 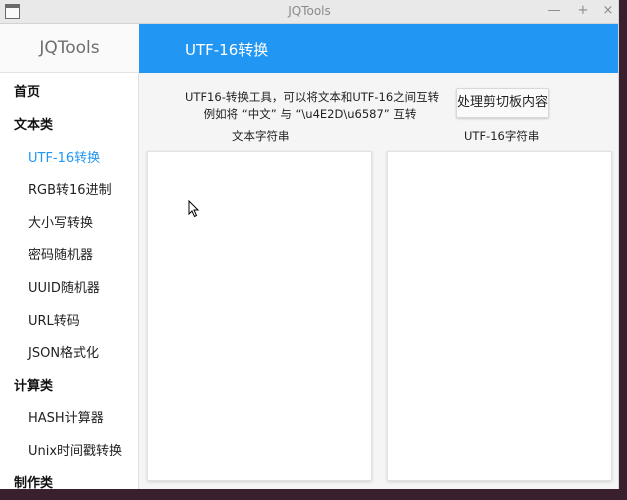 What do you see at coordinates (33, 480) in the screenshot?
I see `sidebar-category-make: 制作类` at bounding box center [33, 480].